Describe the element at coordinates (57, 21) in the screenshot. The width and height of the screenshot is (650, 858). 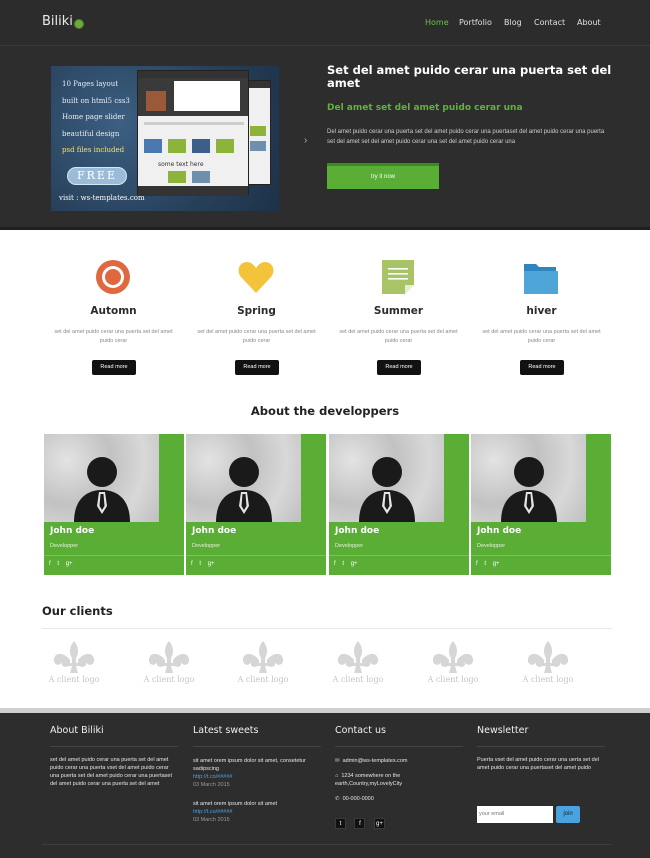
I see `site-logo: Biliki` at that location.